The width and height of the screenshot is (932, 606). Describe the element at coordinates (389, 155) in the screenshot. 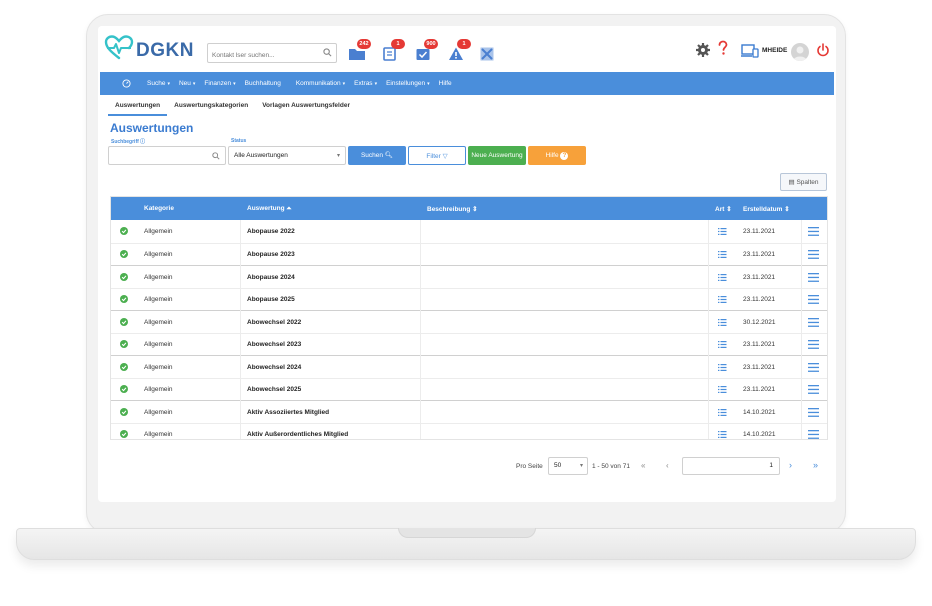

I see `search-icon: 🔍︎` at that location.